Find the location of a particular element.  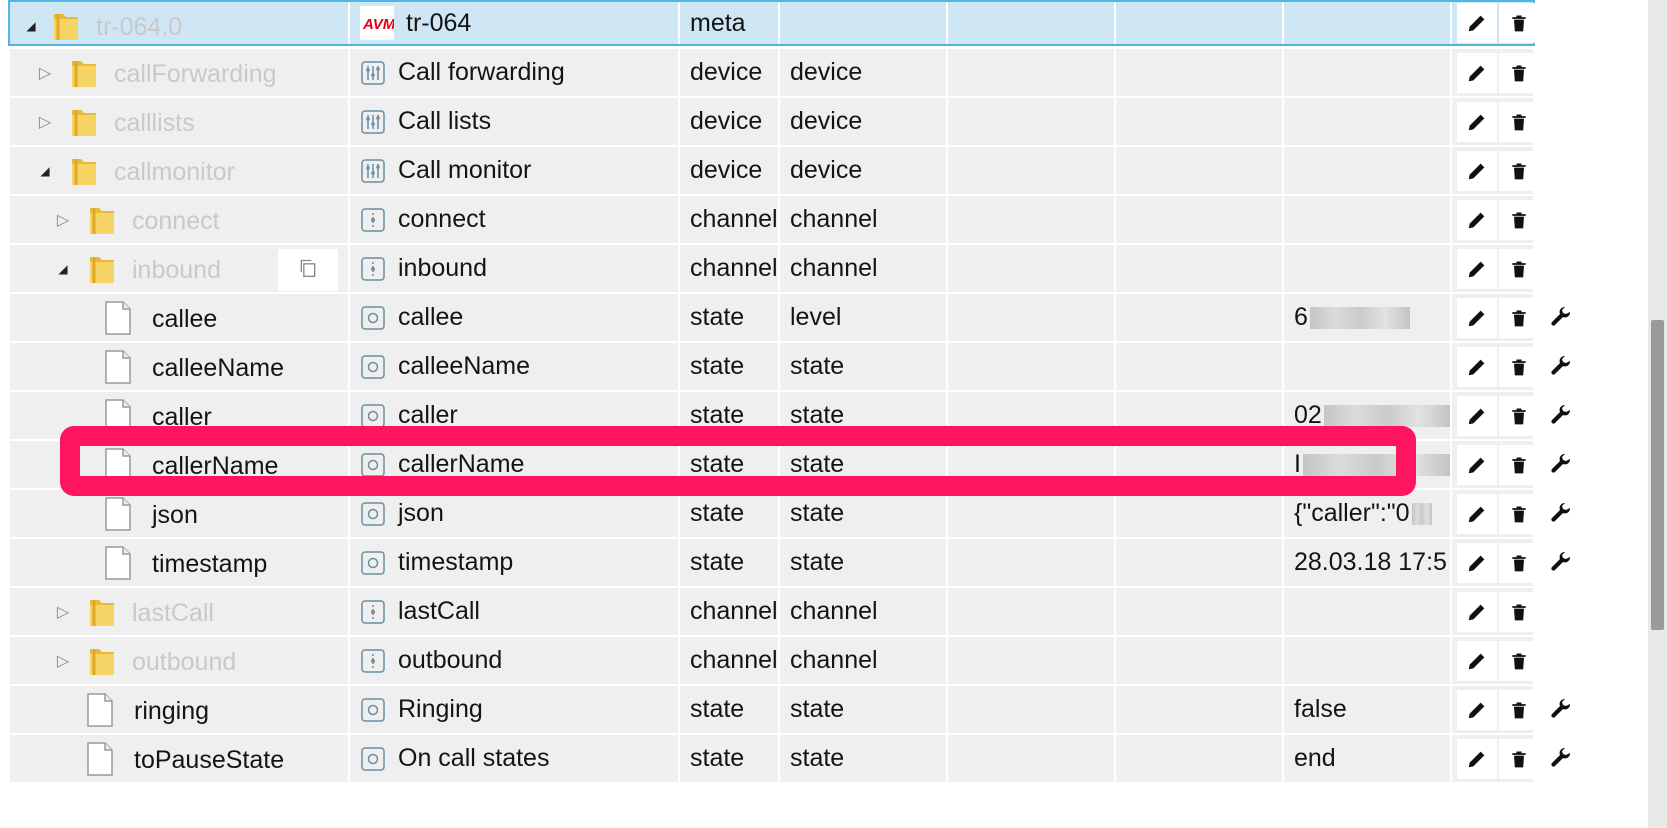

name-cell: Ringing is located at coordinates (515, 709).